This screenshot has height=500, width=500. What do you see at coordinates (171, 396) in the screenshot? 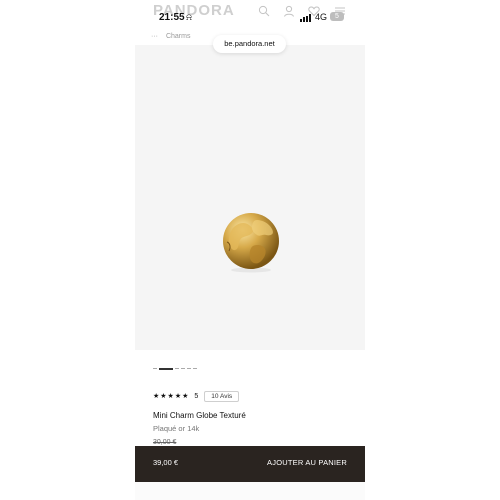
I see `rating-stars: ★★★★★` at bounding box center [171, 396].